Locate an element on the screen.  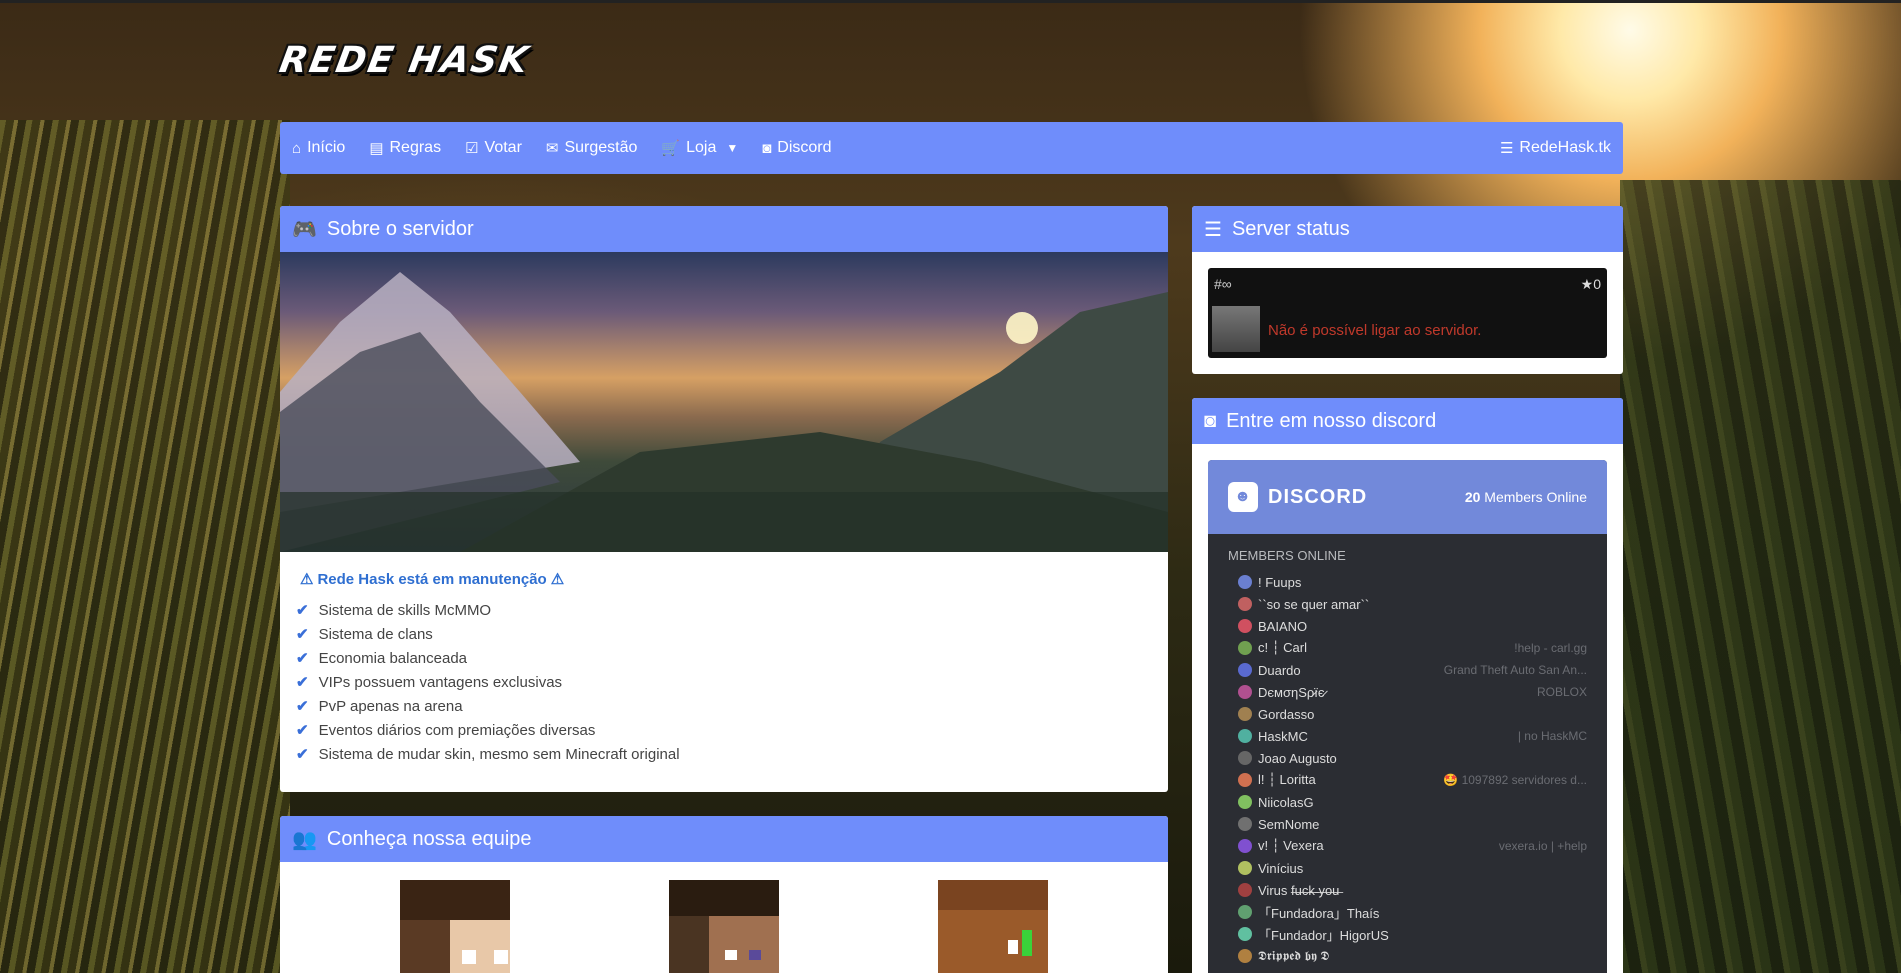
discord-member-row: c! ┆ Carl !help - carl.gg is located at coordinates (1407, 648).